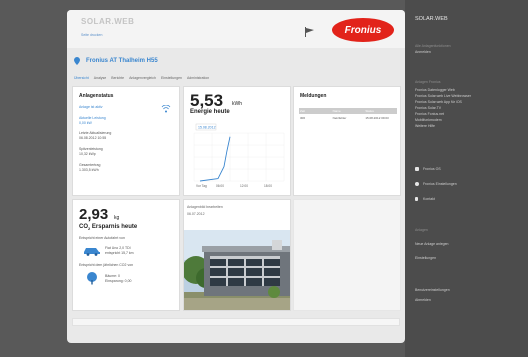  Describe the element at coordinates (421, 230) in the screenshot. I see `sidebar-section3-head: Anlagen` at that location.